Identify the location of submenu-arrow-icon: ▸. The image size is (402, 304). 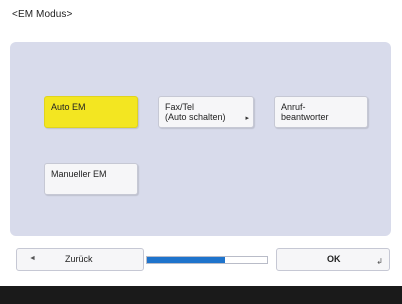
(247, 118).